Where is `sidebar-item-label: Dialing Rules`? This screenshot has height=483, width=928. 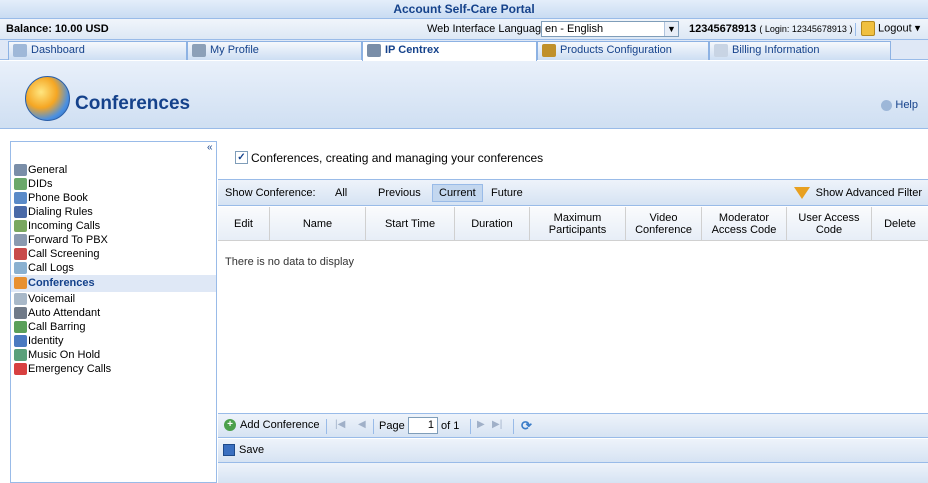 sidebar-item-label: Dialing Rules is located at coordinates (60, 212).